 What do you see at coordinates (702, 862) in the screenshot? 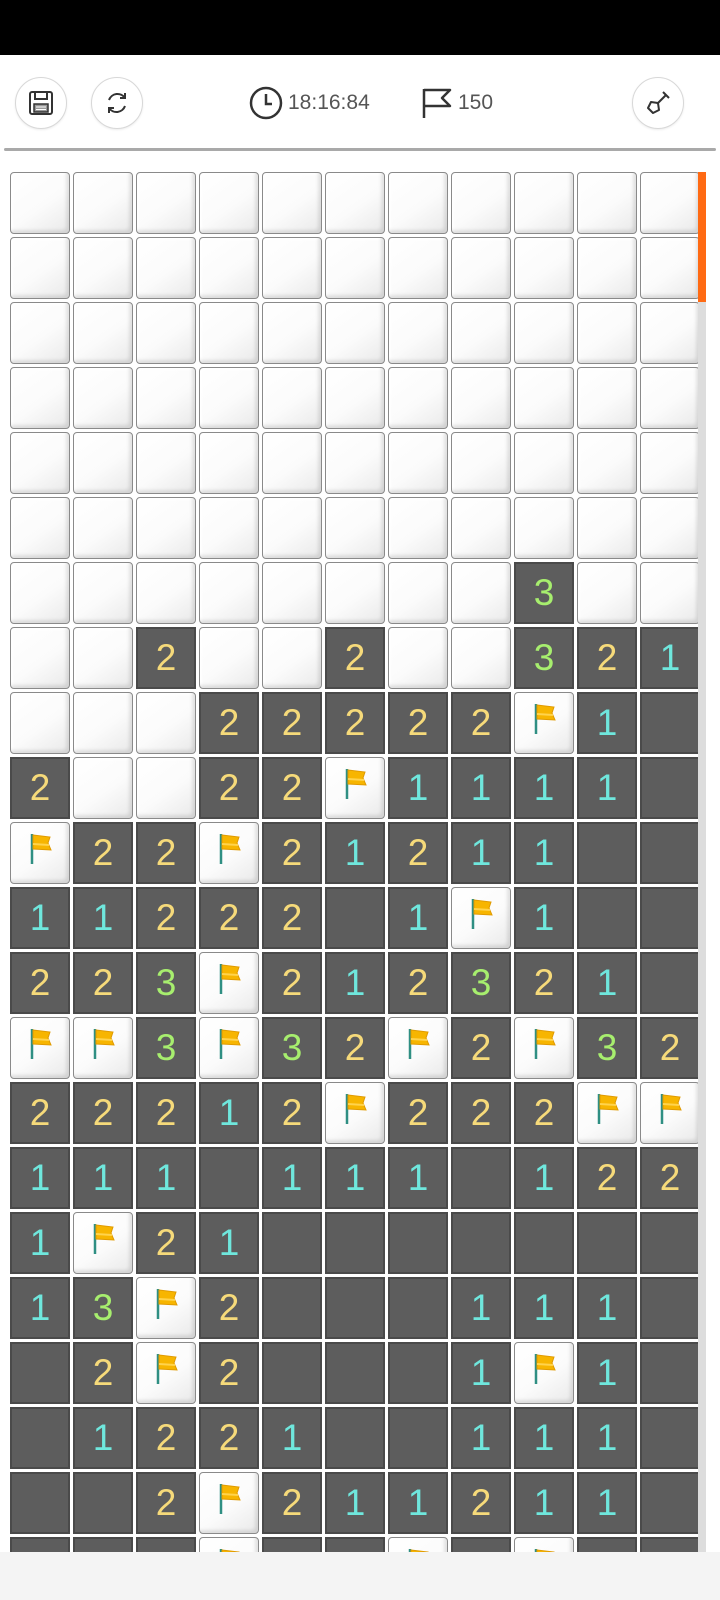
I see `scrollbar-track` at bounding box center [702, 862].